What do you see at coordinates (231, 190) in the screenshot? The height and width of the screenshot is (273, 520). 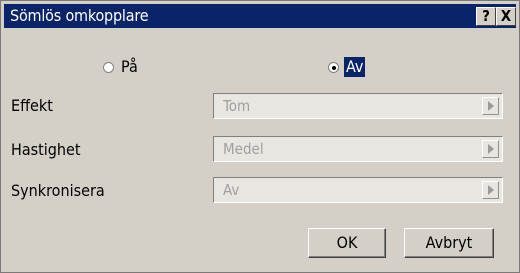 I see `sync-value: Av` at bounding box center [231, 190].